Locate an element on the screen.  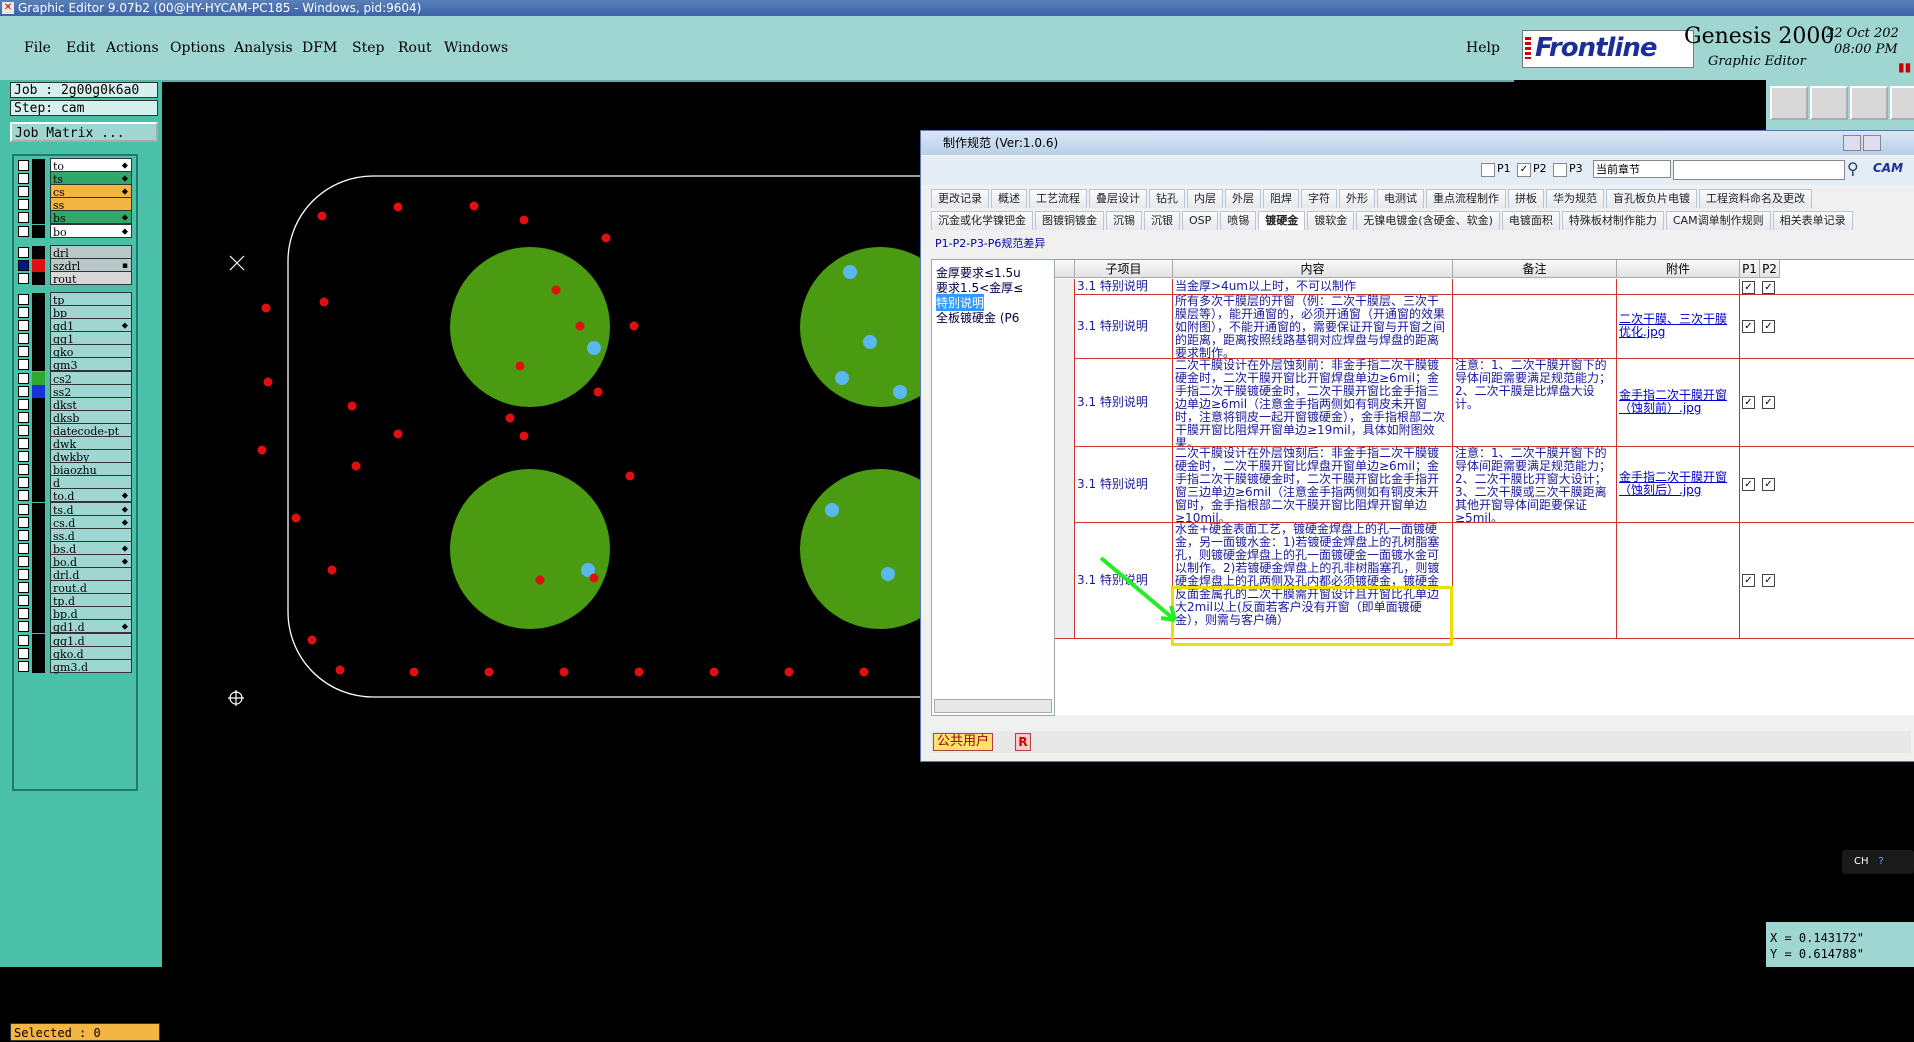
tab-tabs_row1-6: 外层 is located at coordinates (1243, 198).